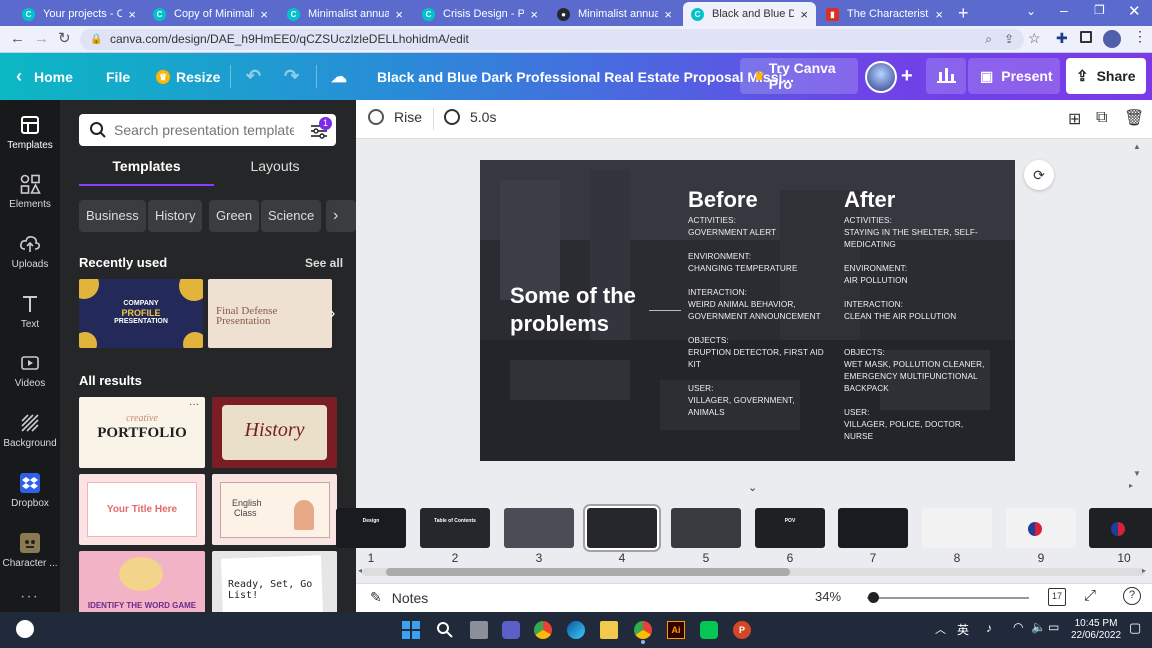 This screenshot has height=648, width=1152. What do you see at coordinates (1018, 627) in the screenshot?
I see `wifi-icon: ◠` at bounding box center [1018, 627].